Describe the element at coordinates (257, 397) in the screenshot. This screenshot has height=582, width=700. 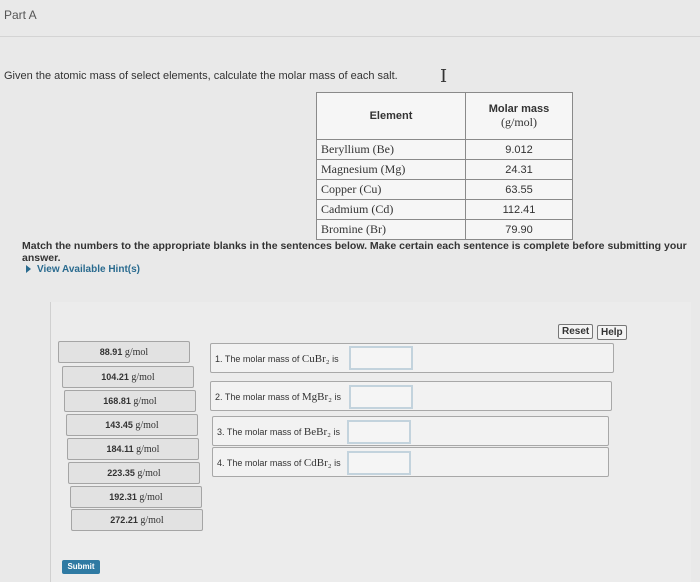
I see `sentence-prefix: 2. The molar mass of` at that location.